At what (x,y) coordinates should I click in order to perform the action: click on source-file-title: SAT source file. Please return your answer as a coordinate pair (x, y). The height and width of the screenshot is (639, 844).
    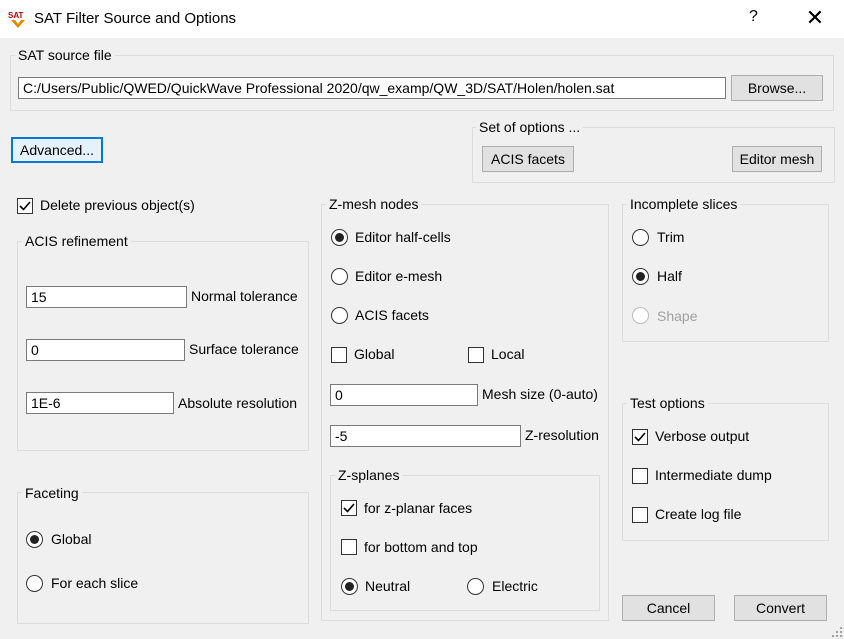
    Looking at the image, I should click on (65, 55).